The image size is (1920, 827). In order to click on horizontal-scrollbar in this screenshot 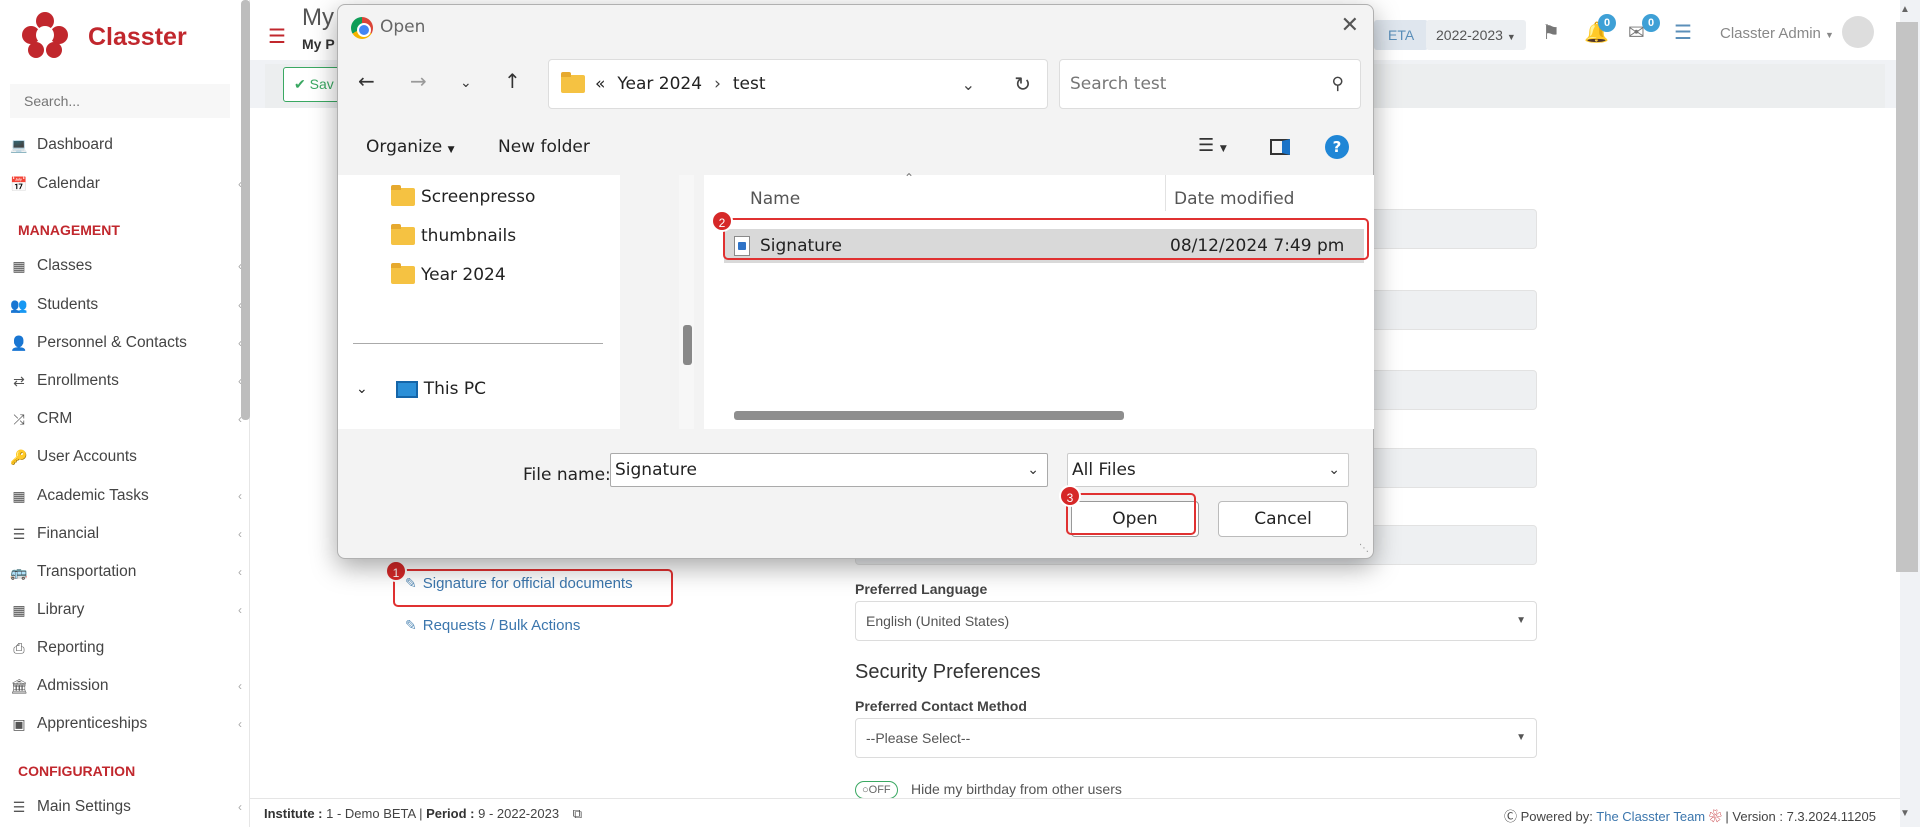, I will do `click(929, 415)`.